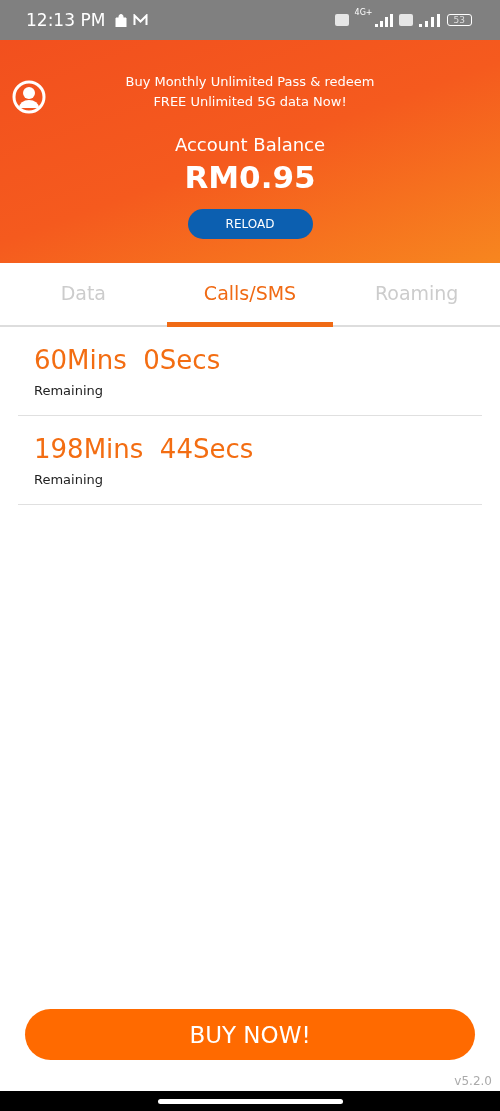 The height and width of the screenshot is (1111, 500). What do you see at coordinates (121, 20) in the screenshot?
I see `shopping-bag-icon` at bounding box center [121, 20].